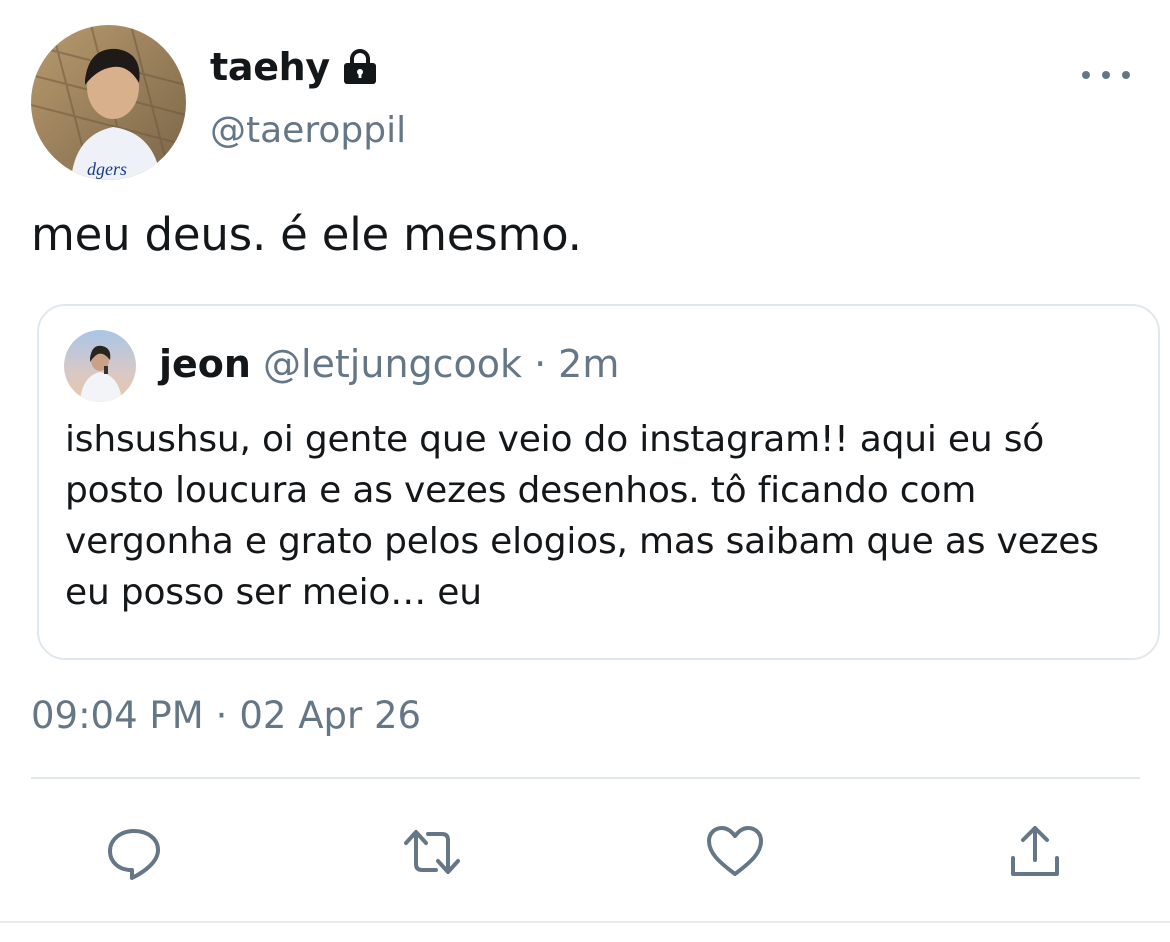 This screenshot has height=942, width=1170. I want to click on retweet-icon, so click(432, 852).